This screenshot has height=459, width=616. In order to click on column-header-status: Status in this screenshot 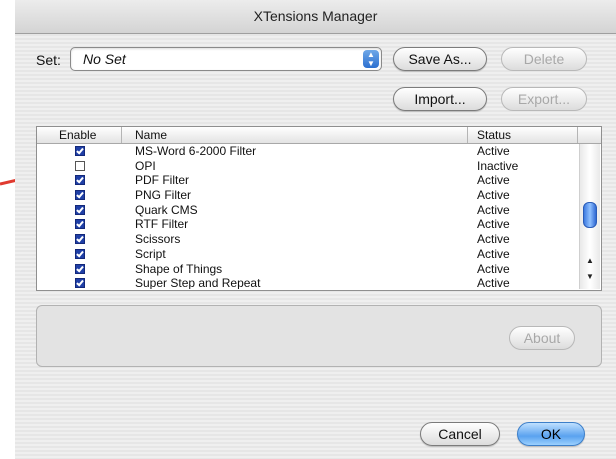, I will do `click(494, 135)`.